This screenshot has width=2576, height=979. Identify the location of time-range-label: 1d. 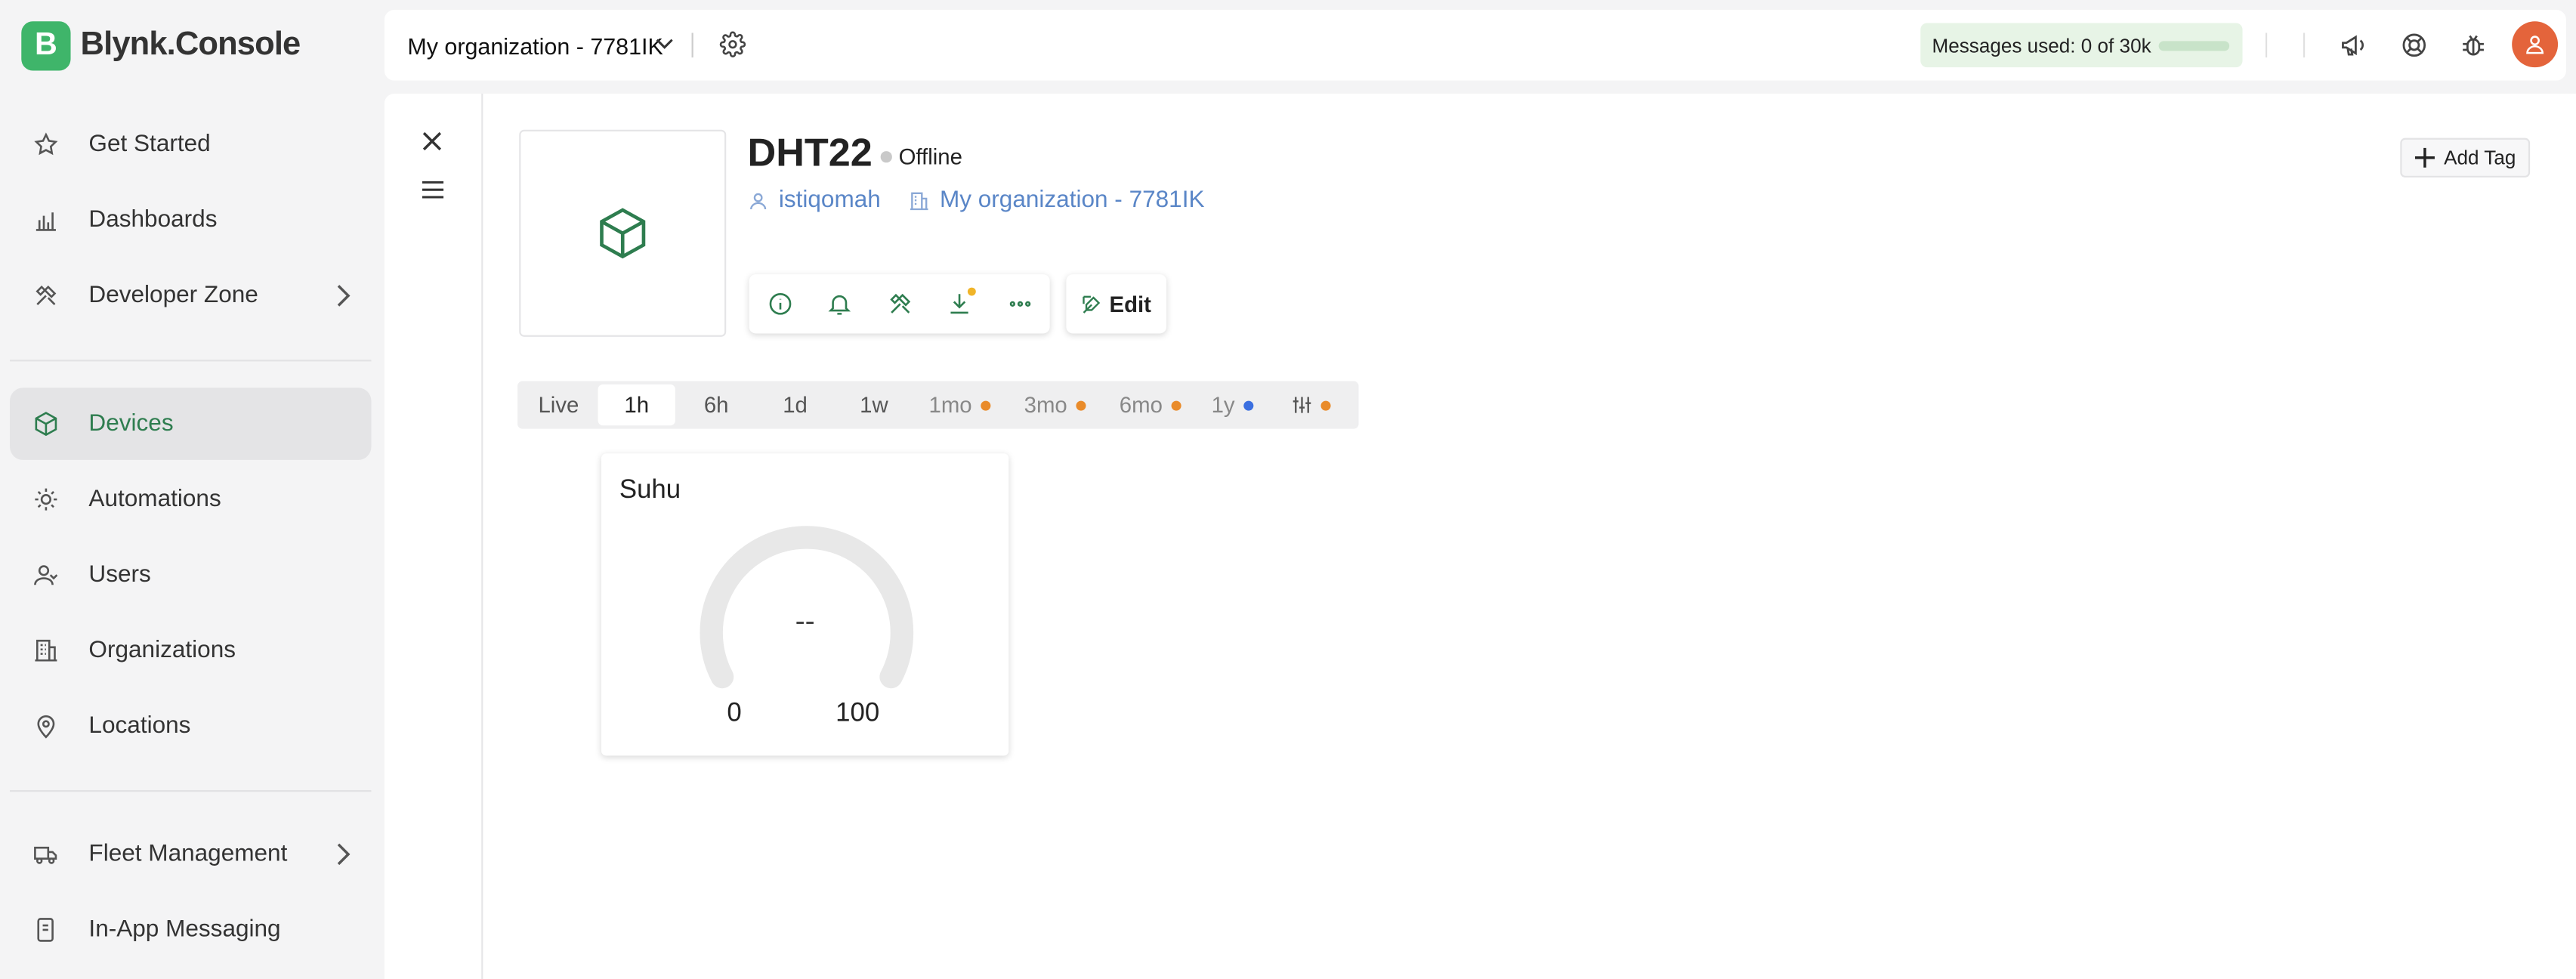
(795, 405).